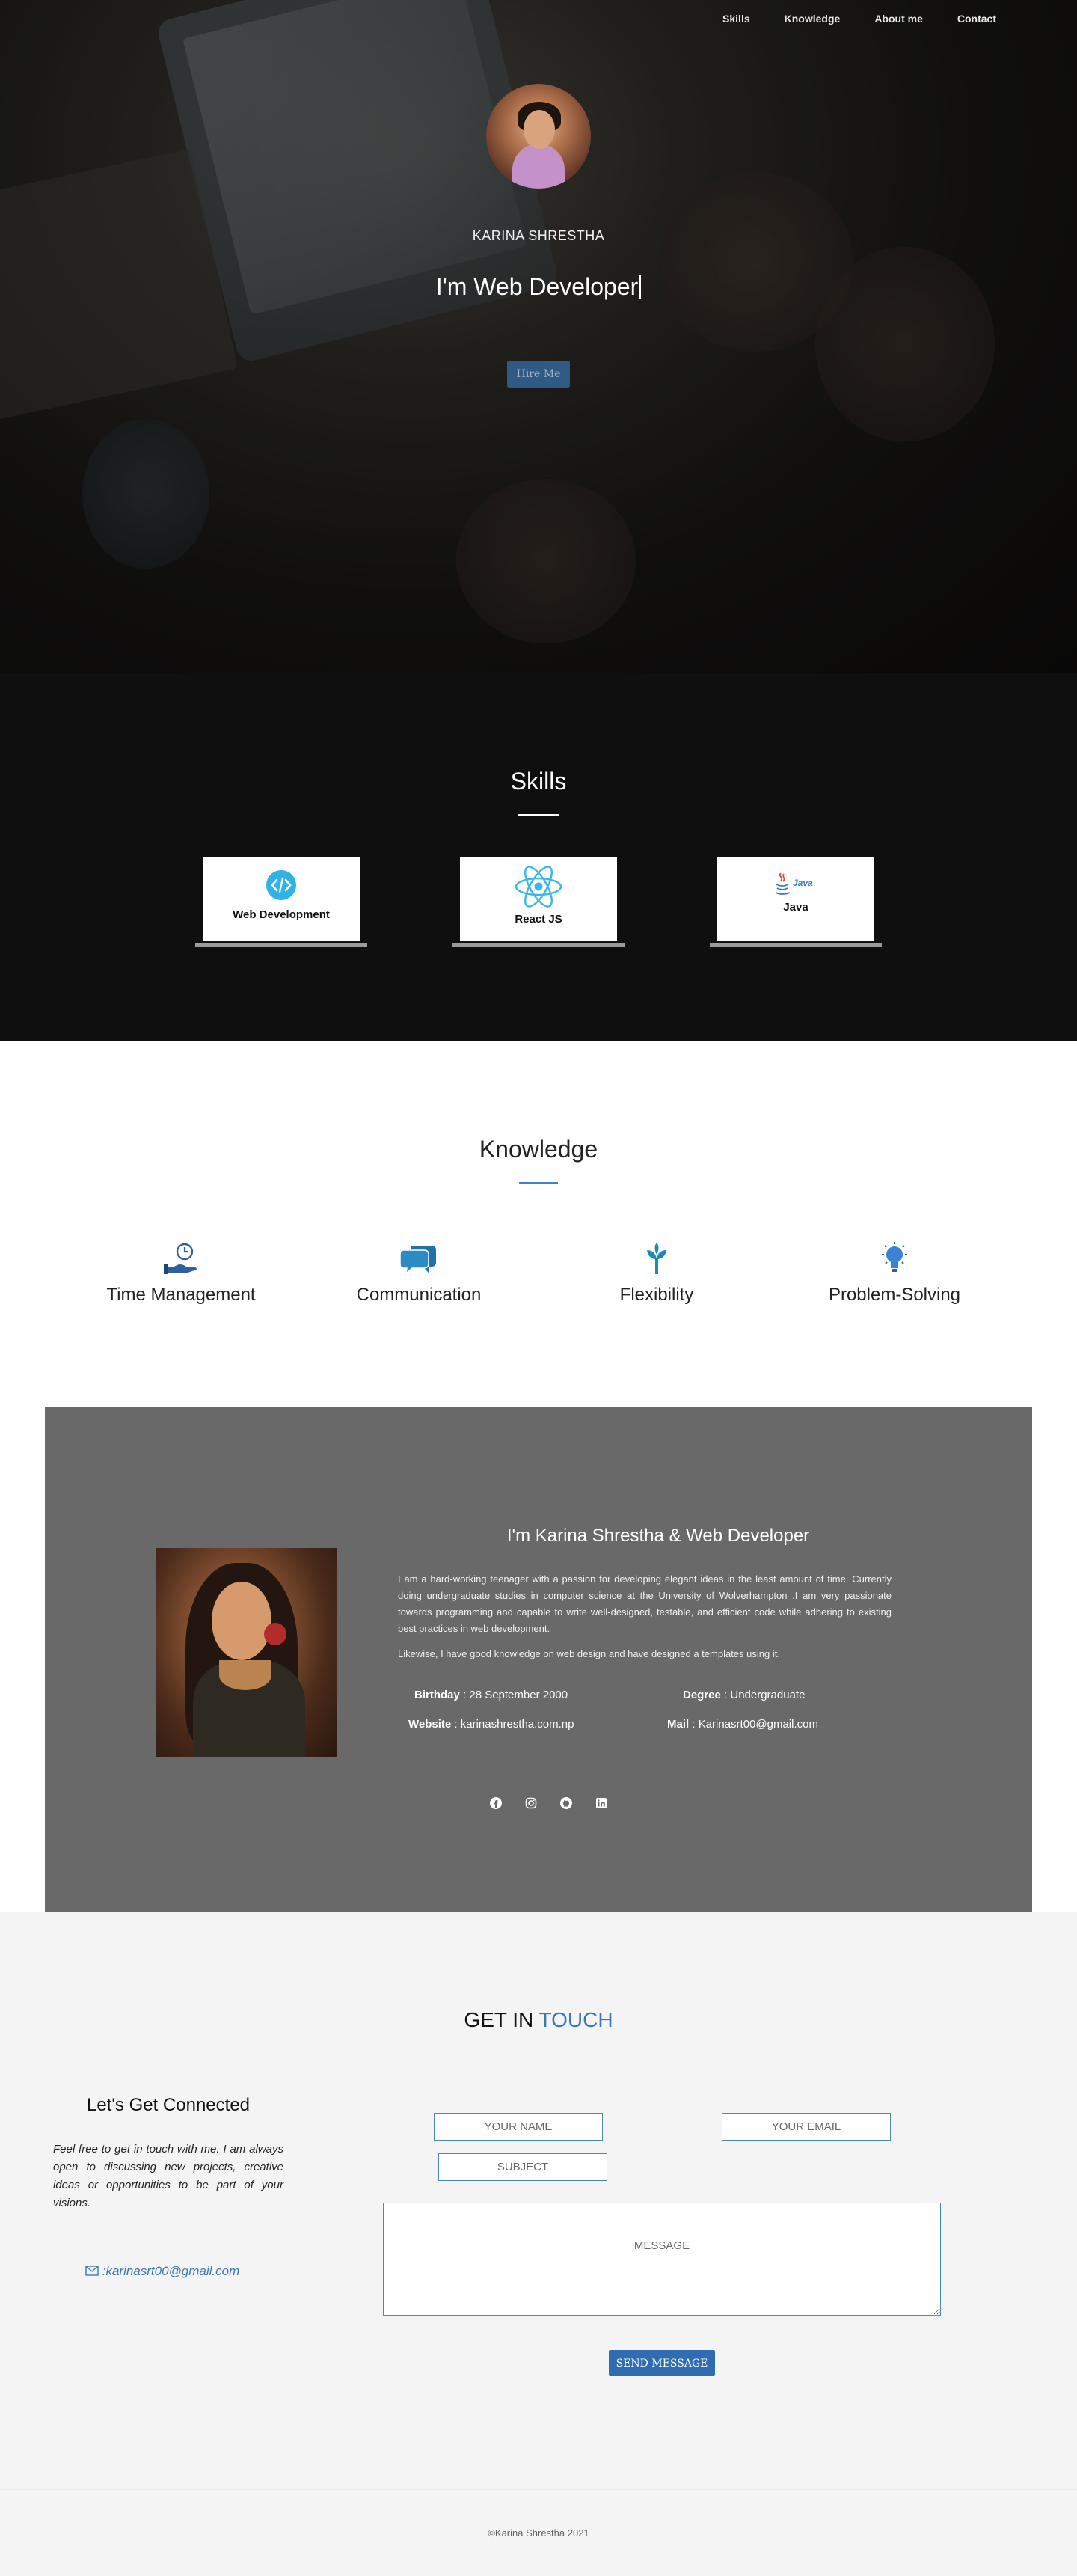 The image size is (1077, 2576). Describe the element at coordinates (538, 1150) in the screenshot. I see `knowledge-title: Knowledge` at that location.